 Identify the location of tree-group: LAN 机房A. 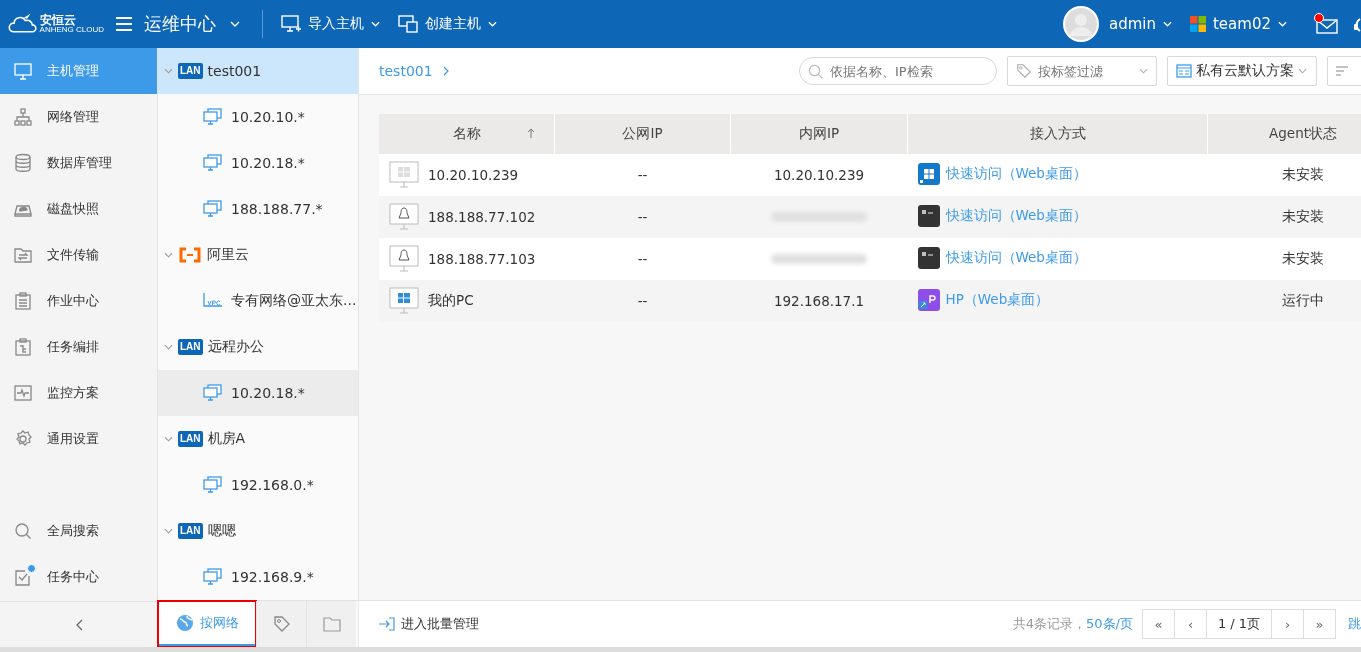
(258, 439).